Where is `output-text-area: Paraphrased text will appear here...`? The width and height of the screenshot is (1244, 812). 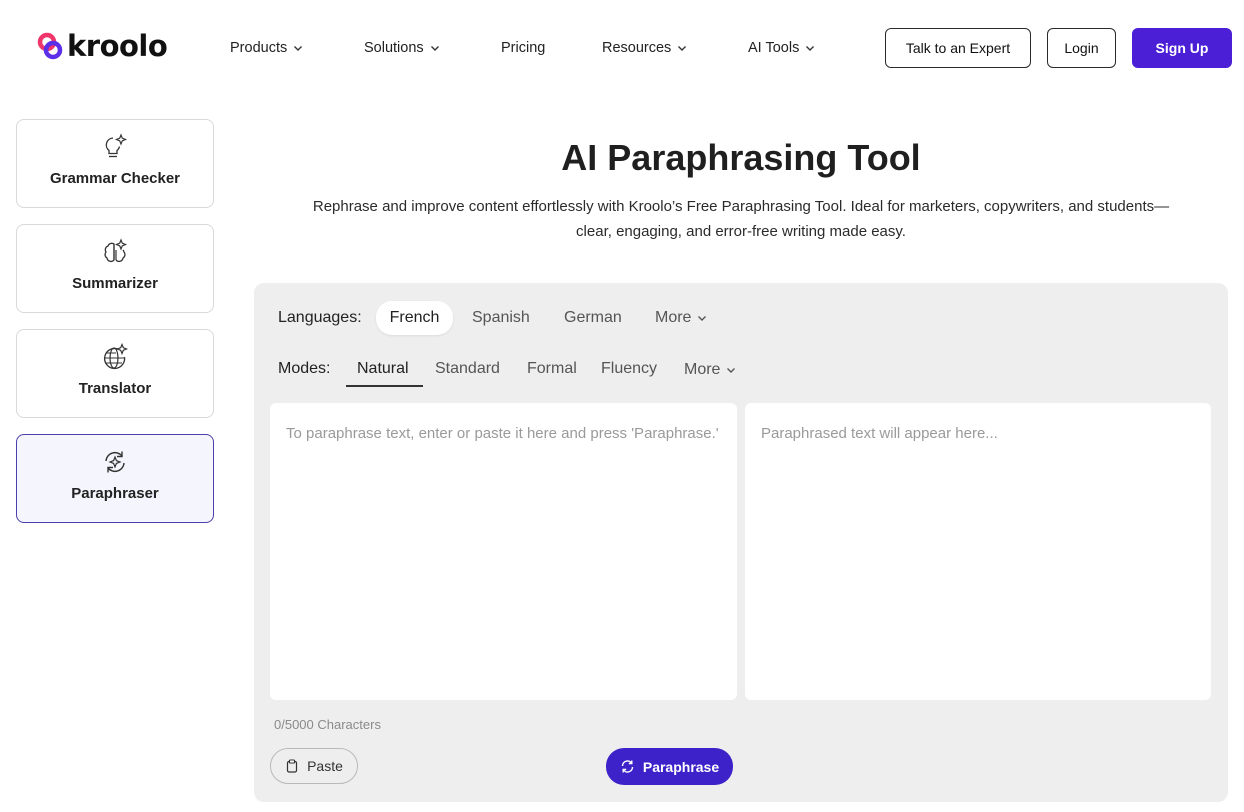
output-text-area: Paraphrased text will appear here... is located at coordinates (978, 551).